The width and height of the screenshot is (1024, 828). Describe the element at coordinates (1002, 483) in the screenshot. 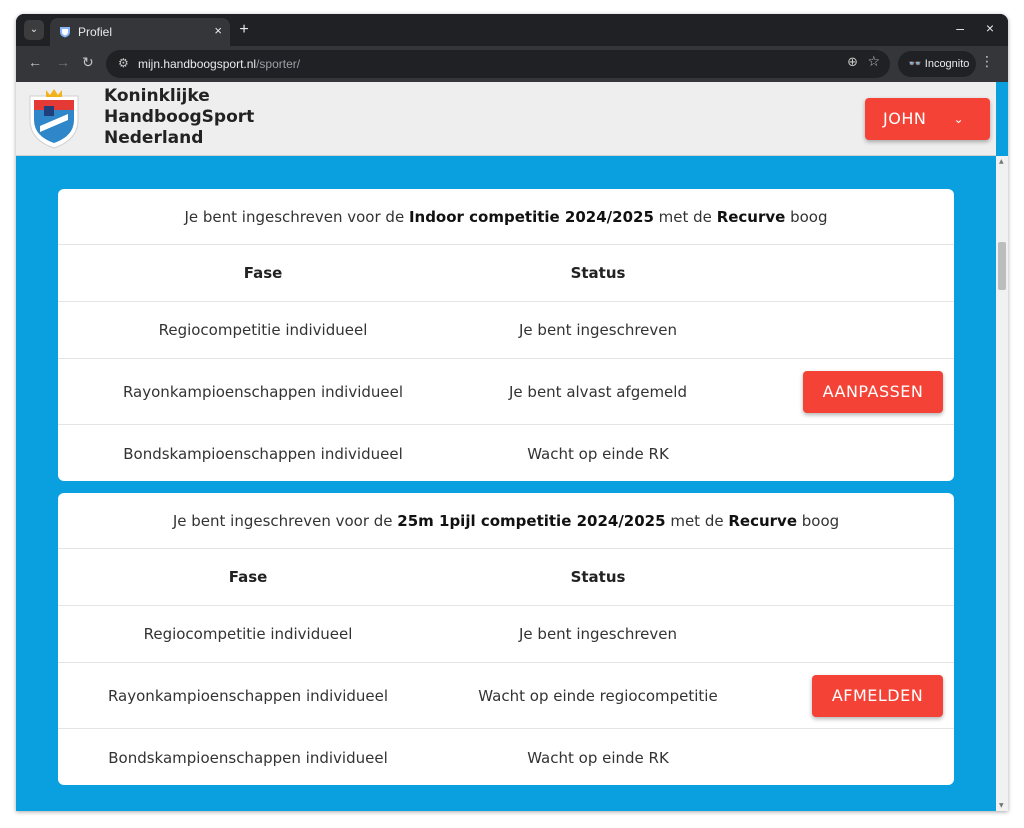

I see `page-scrollbar: ▲ ▼` at that location.